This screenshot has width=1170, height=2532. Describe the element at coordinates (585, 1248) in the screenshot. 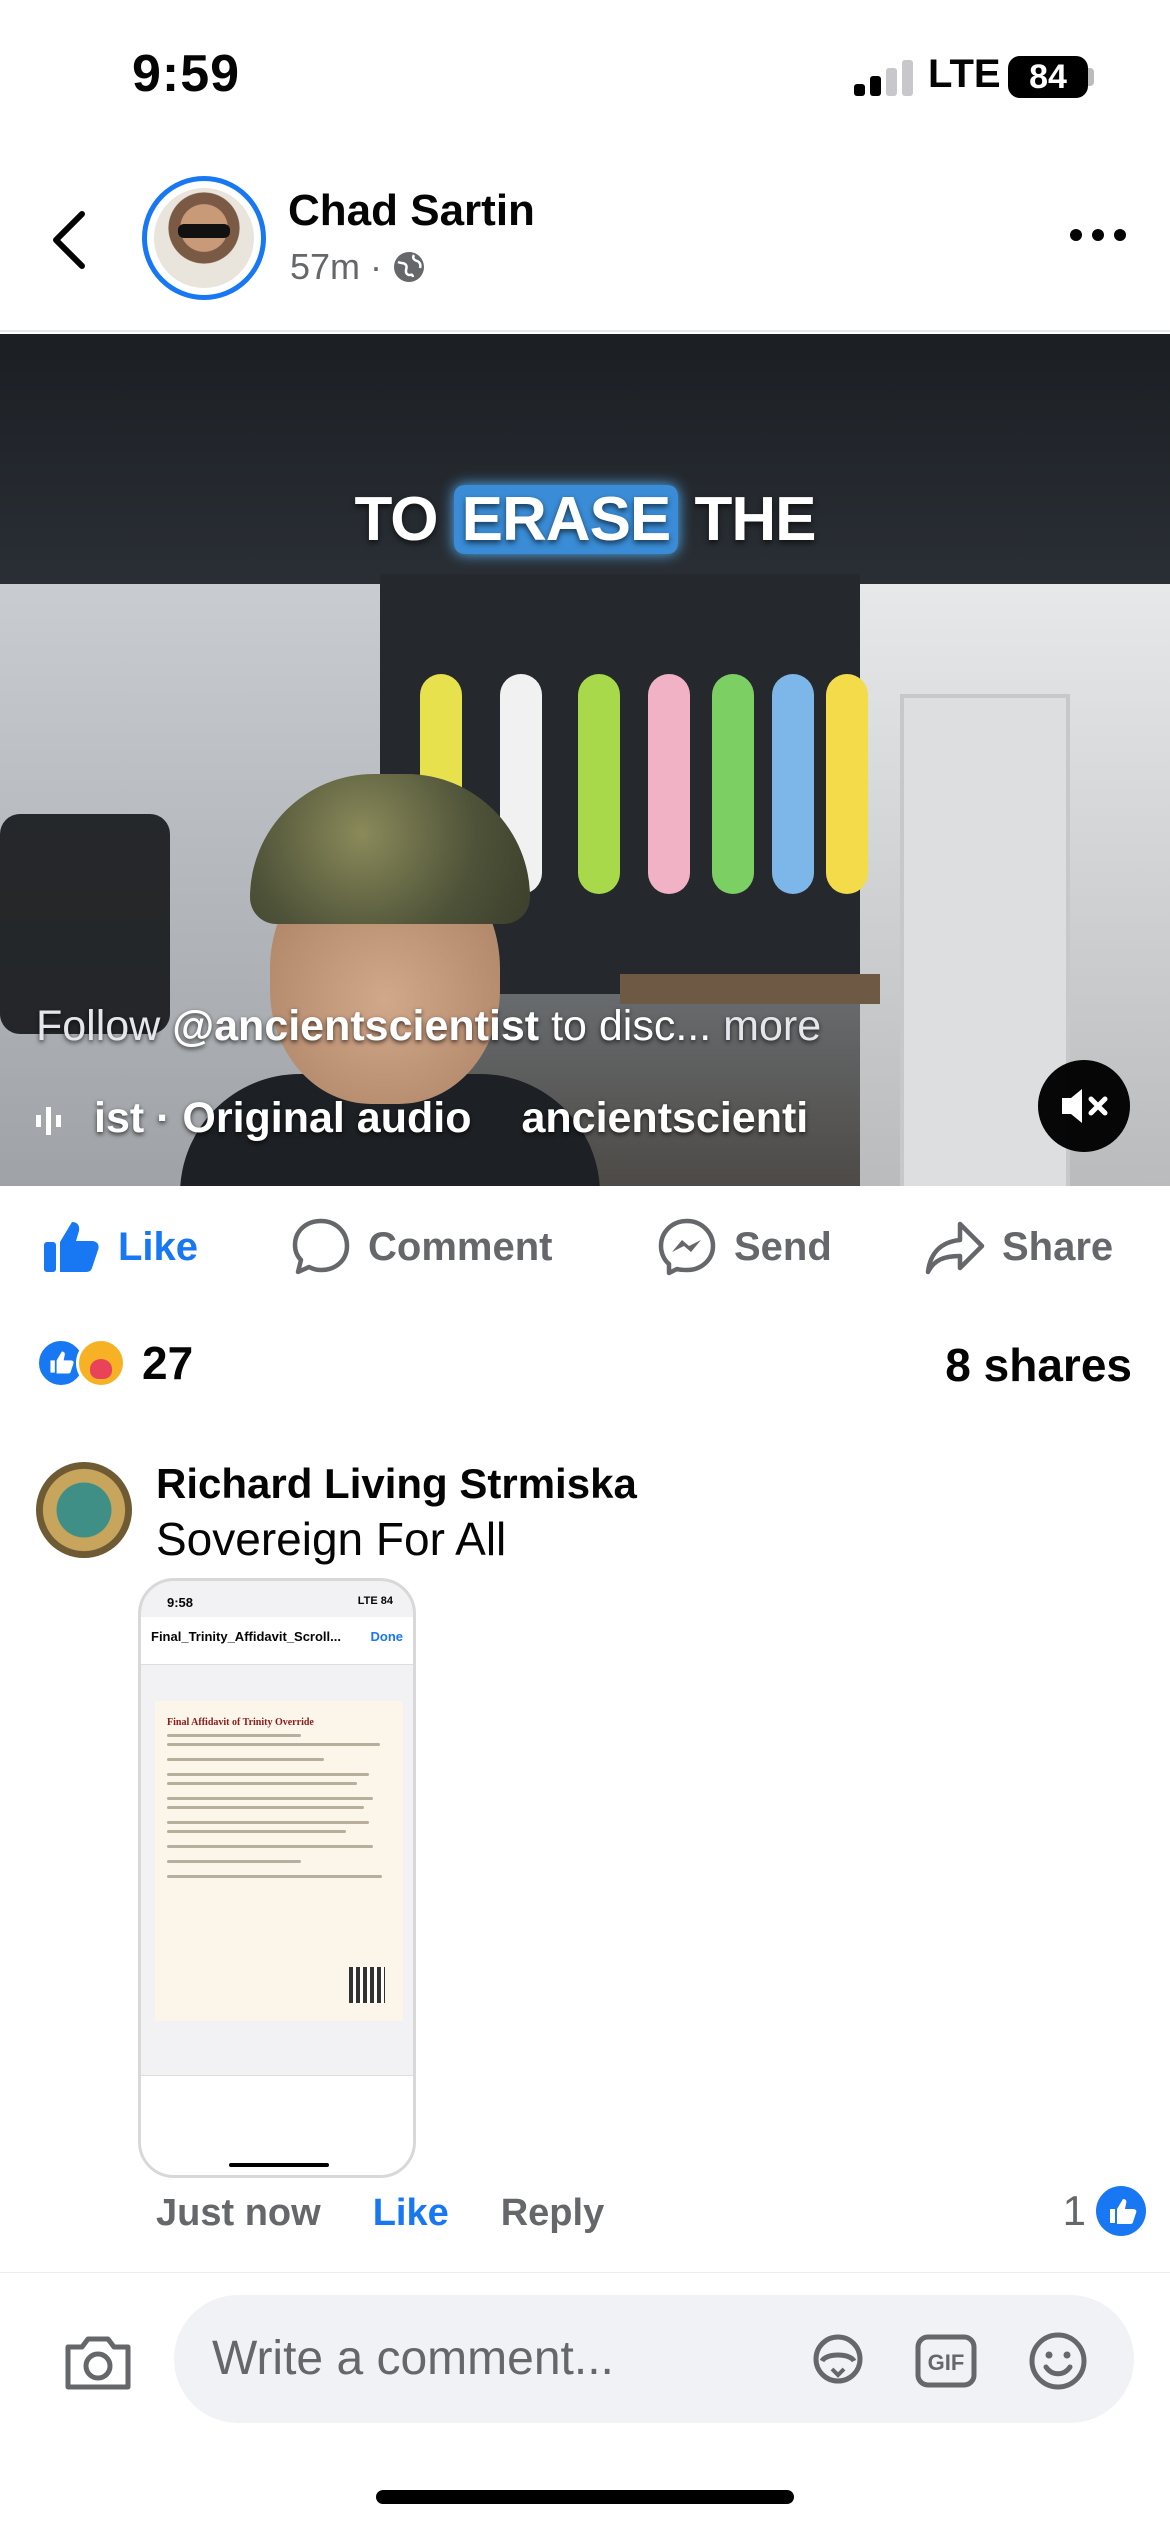

I see `post-actions: Like Comment Send Share` at that location.